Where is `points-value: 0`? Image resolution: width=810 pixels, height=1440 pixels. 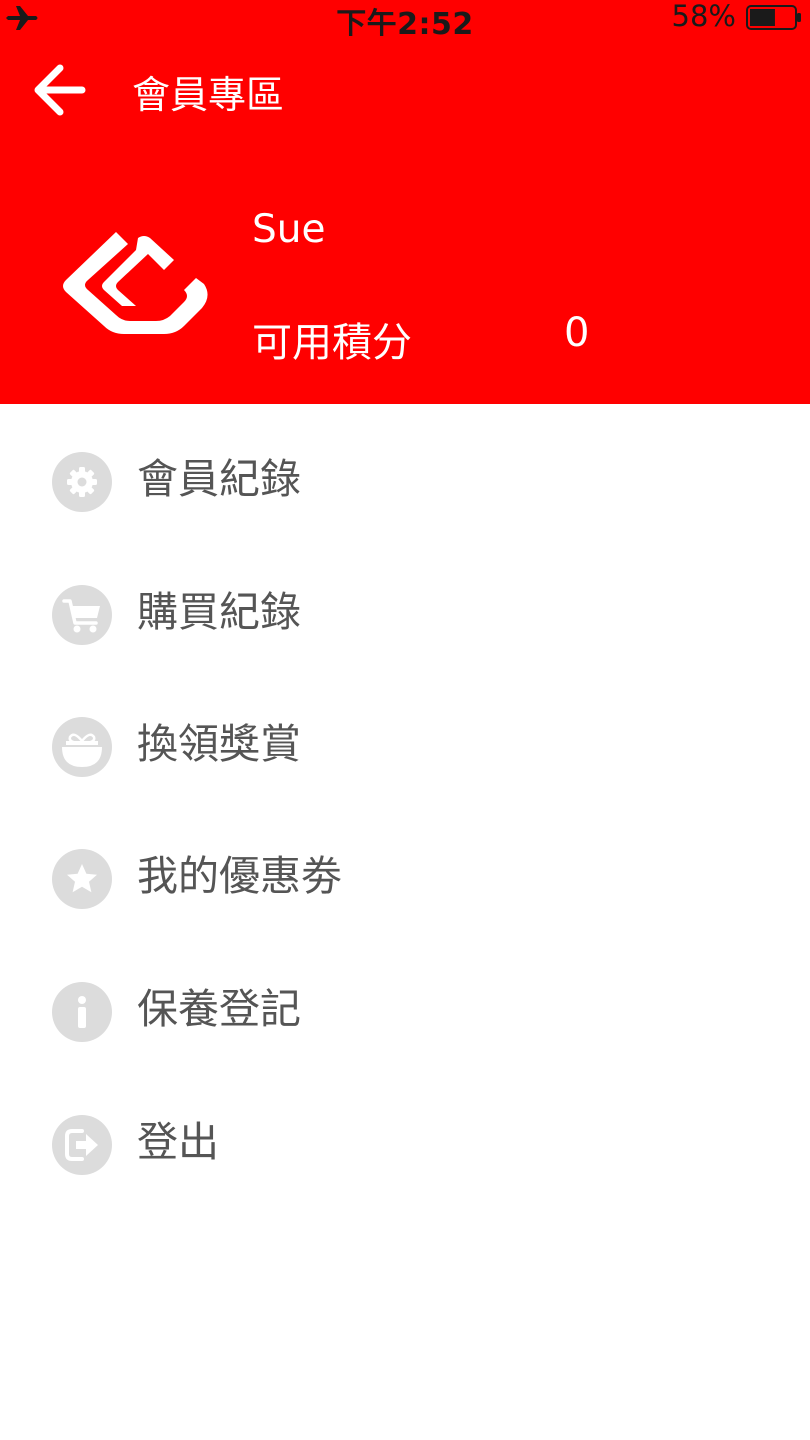
points-value: 0 is located at coordinates (577, 333).